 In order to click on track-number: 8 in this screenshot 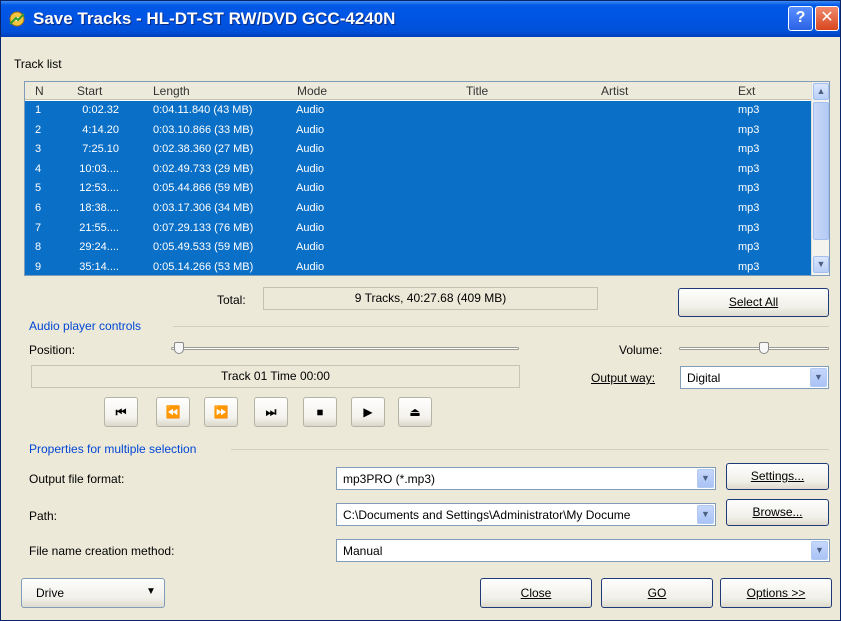, I will do `click(38, 247)`.